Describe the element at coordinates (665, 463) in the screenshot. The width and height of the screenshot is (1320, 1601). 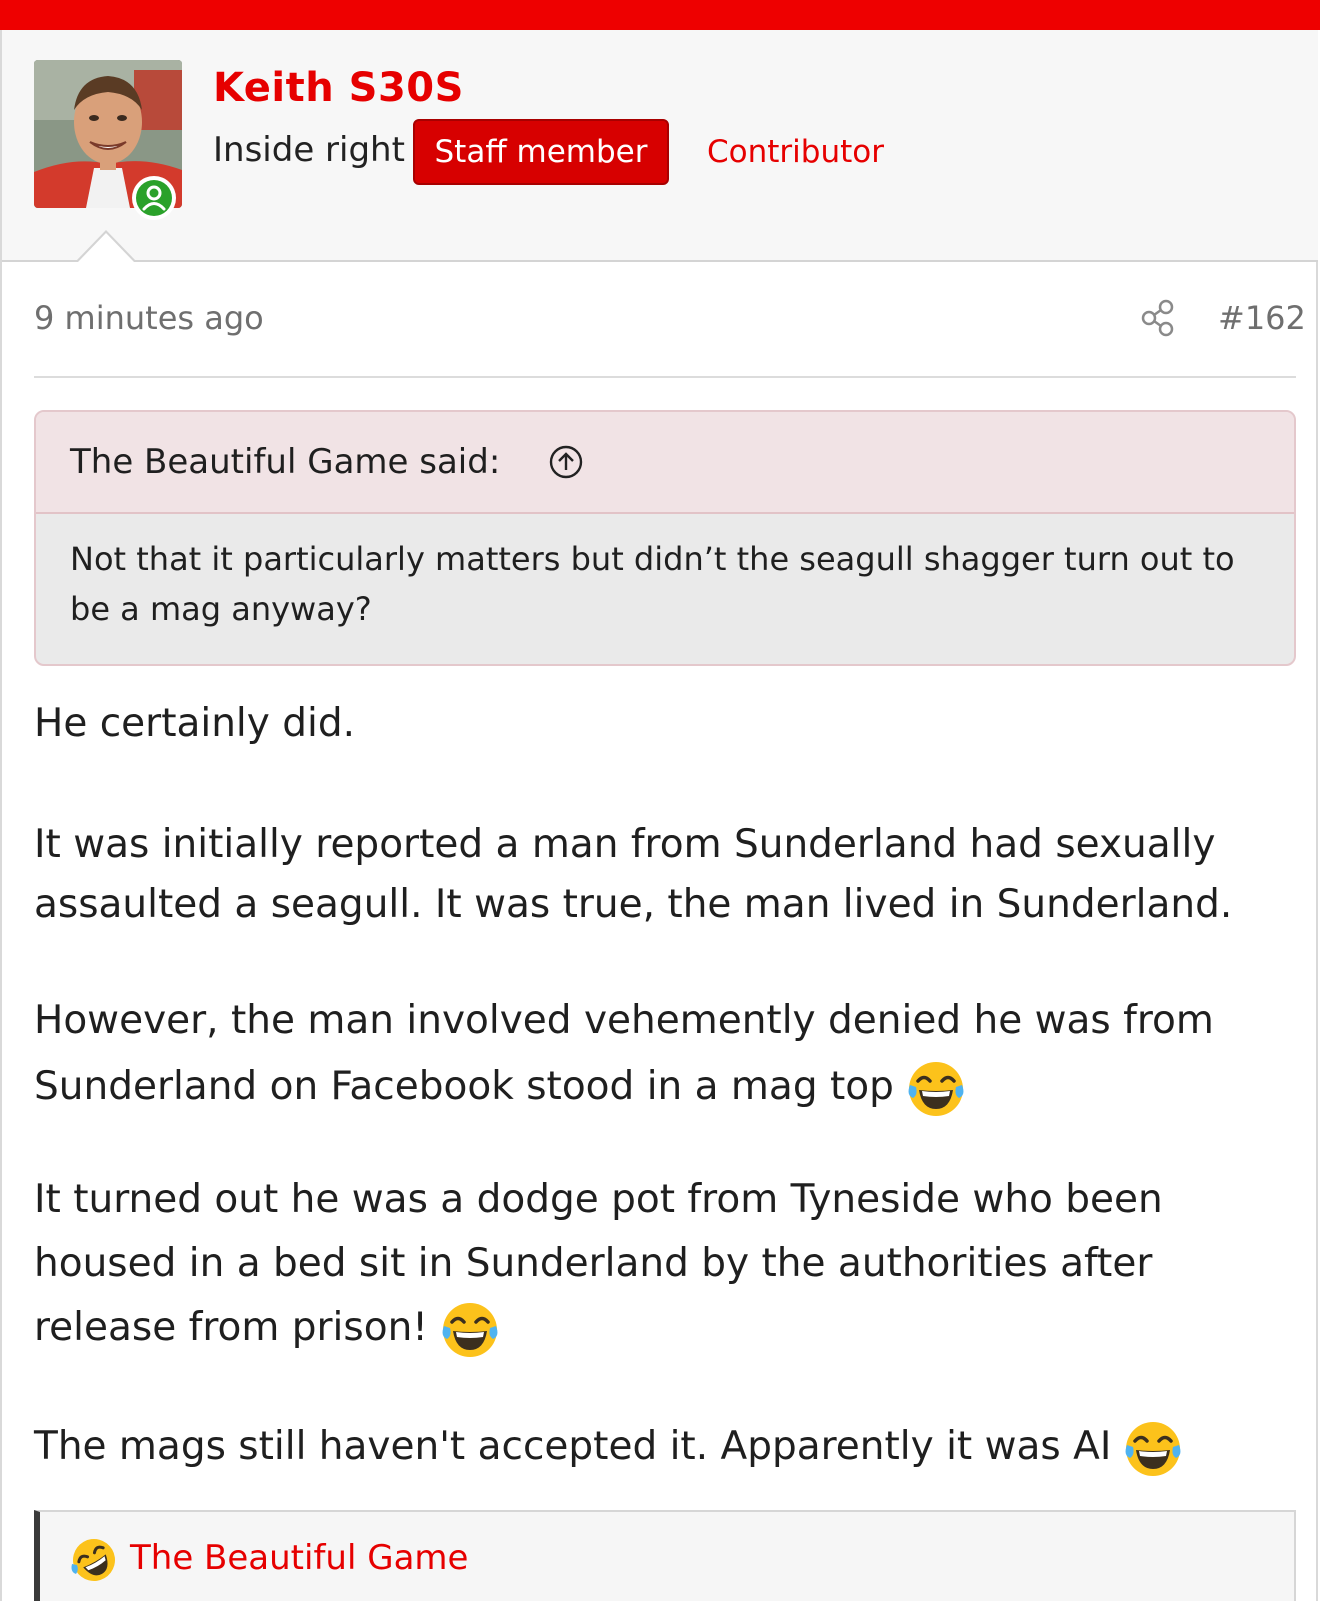
I see `quote-header: The Beautiful Game said:` at that location.